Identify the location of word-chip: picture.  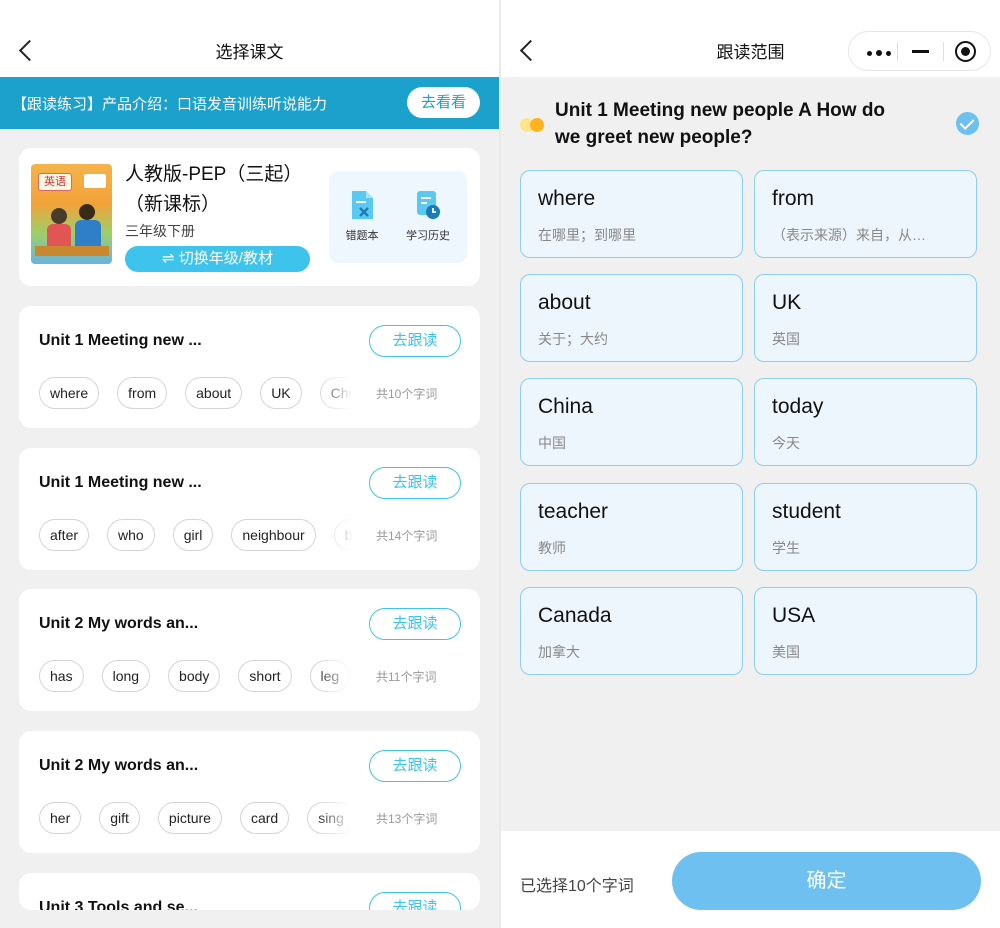
(189, 818).